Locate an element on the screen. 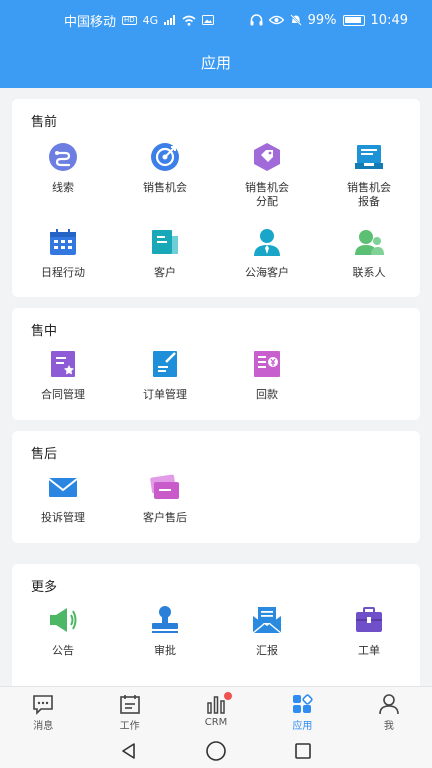 The height and width of the screenshot is (768, 432). app-customer: 客户 is located at coordinates (165, 253).